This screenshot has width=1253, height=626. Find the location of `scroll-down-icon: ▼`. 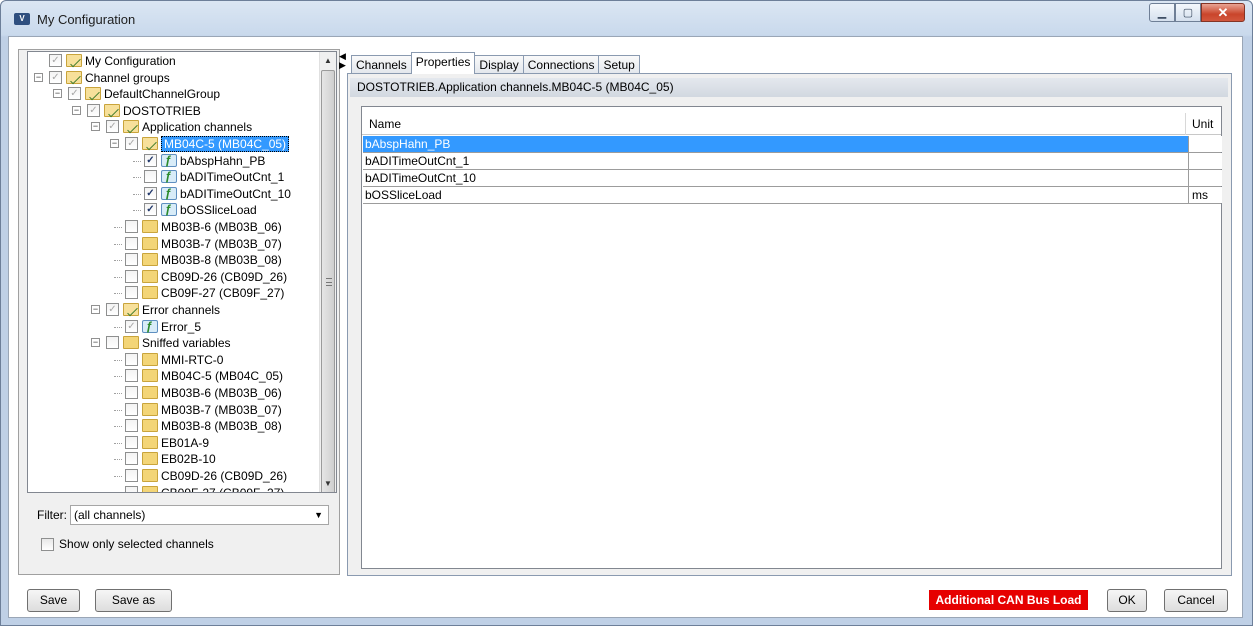

scroll-down-icon: ▼ is located at coordinates (328, 483).